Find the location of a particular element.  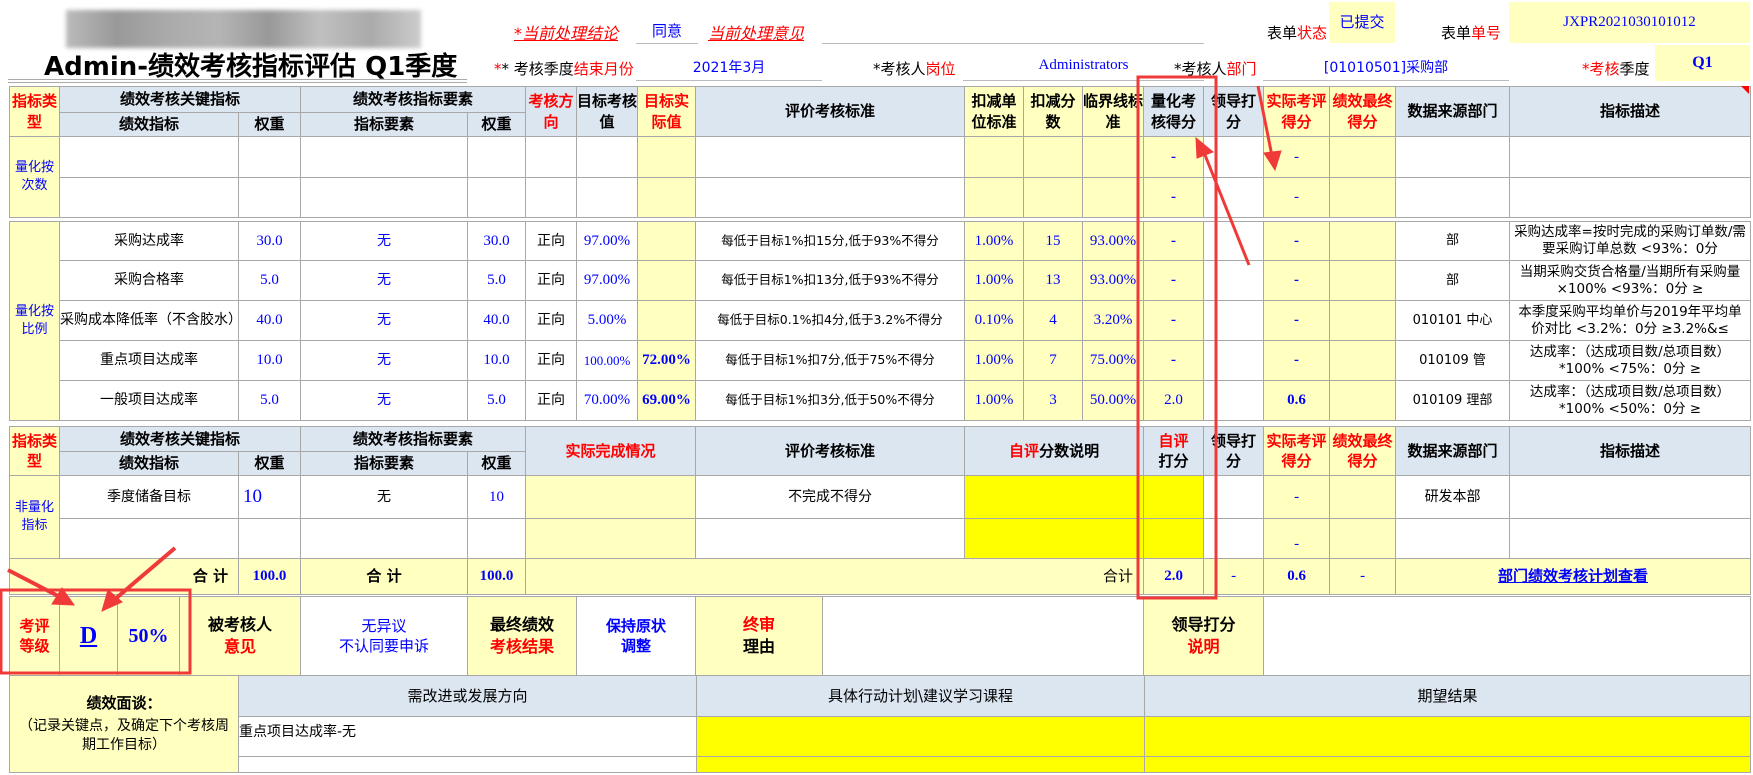

target-value: 5.00% is located at coordinates (607, 320).